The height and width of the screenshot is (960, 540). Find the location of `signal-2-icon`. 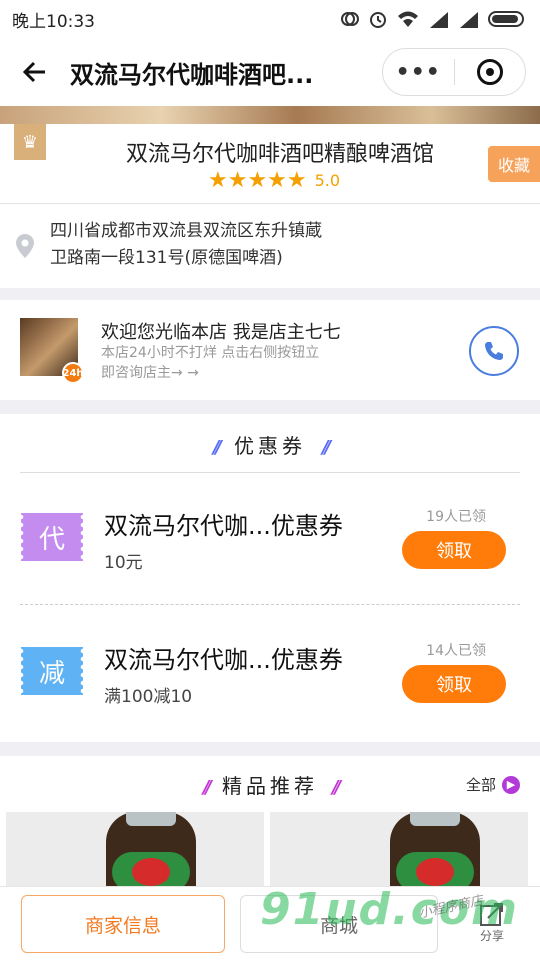

signal-2-icon is located at coordinates (469, 20).